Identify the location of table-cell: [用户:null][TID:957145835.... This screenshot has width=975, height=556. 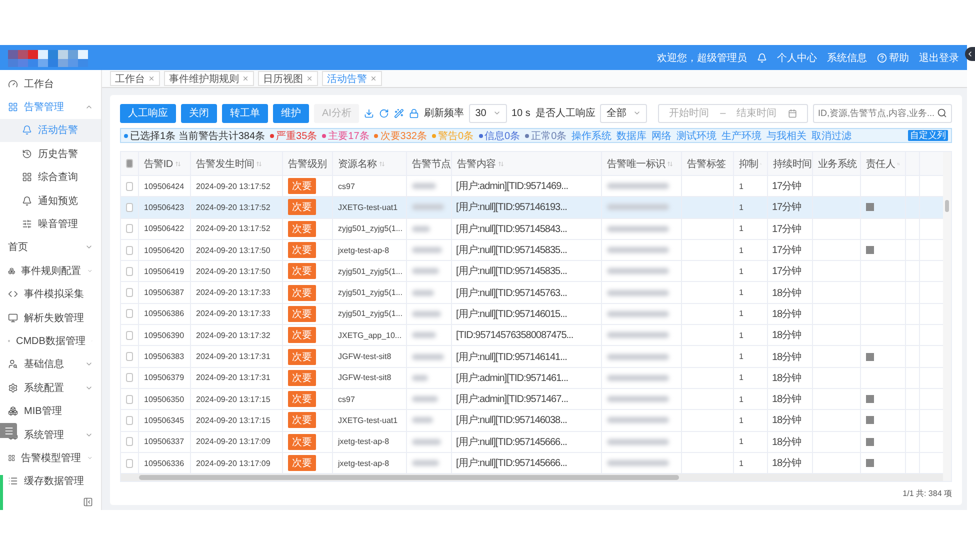
(527, 271).